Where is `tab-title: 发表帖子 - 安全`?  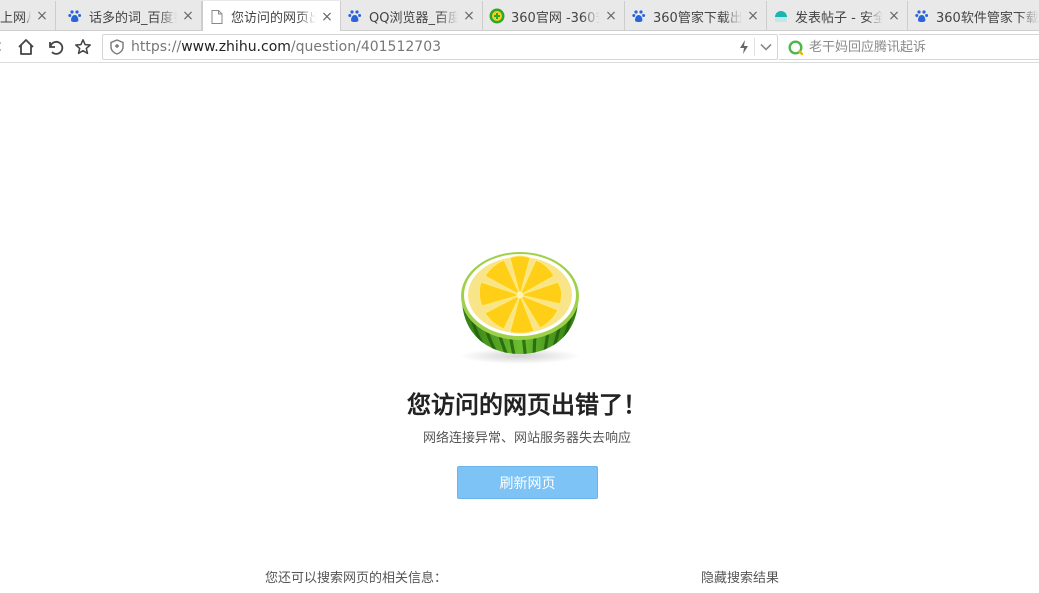 tab-title: 发表帖子 - 安全 is located at coordinates (839, 18).